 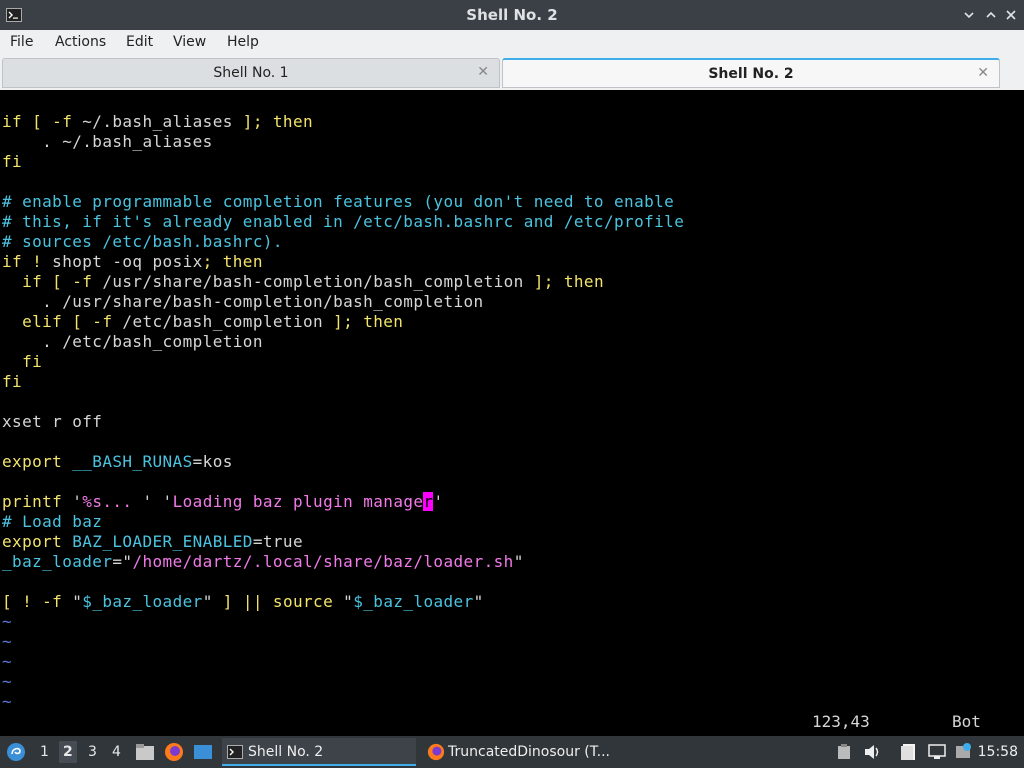 I want to click on terminal-line: # Load baz, so click(x=52, y=522).